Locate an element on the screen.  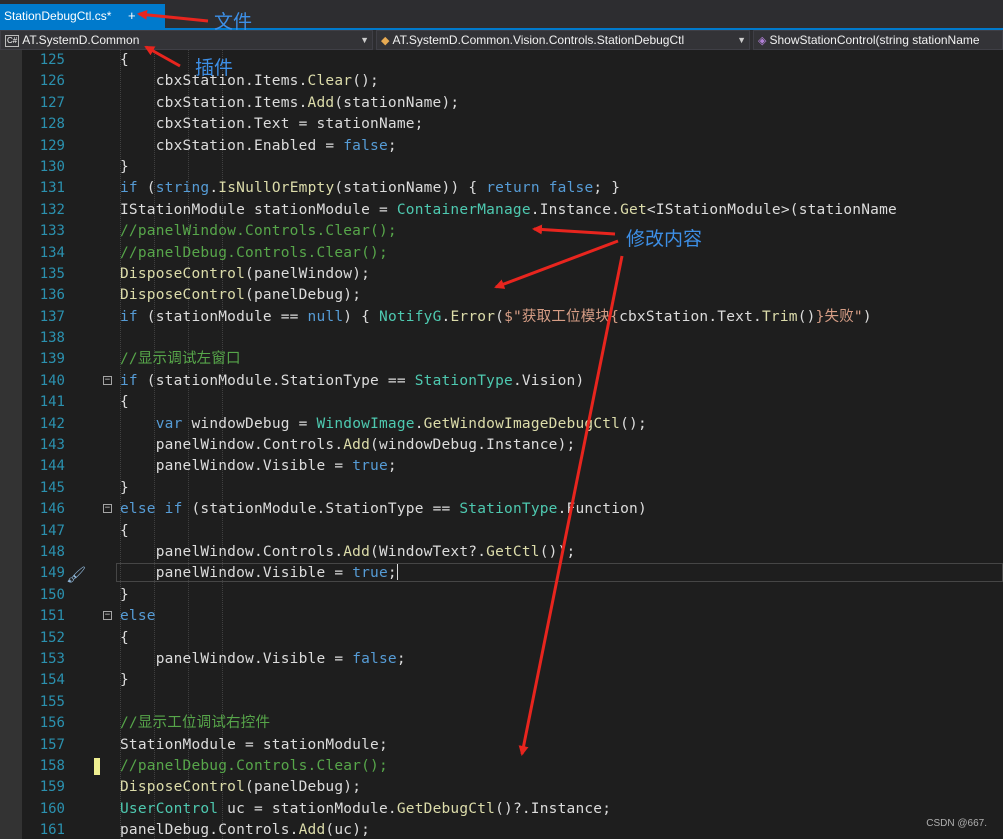
code-token: .Vision) is located at coordinates (548, 380).